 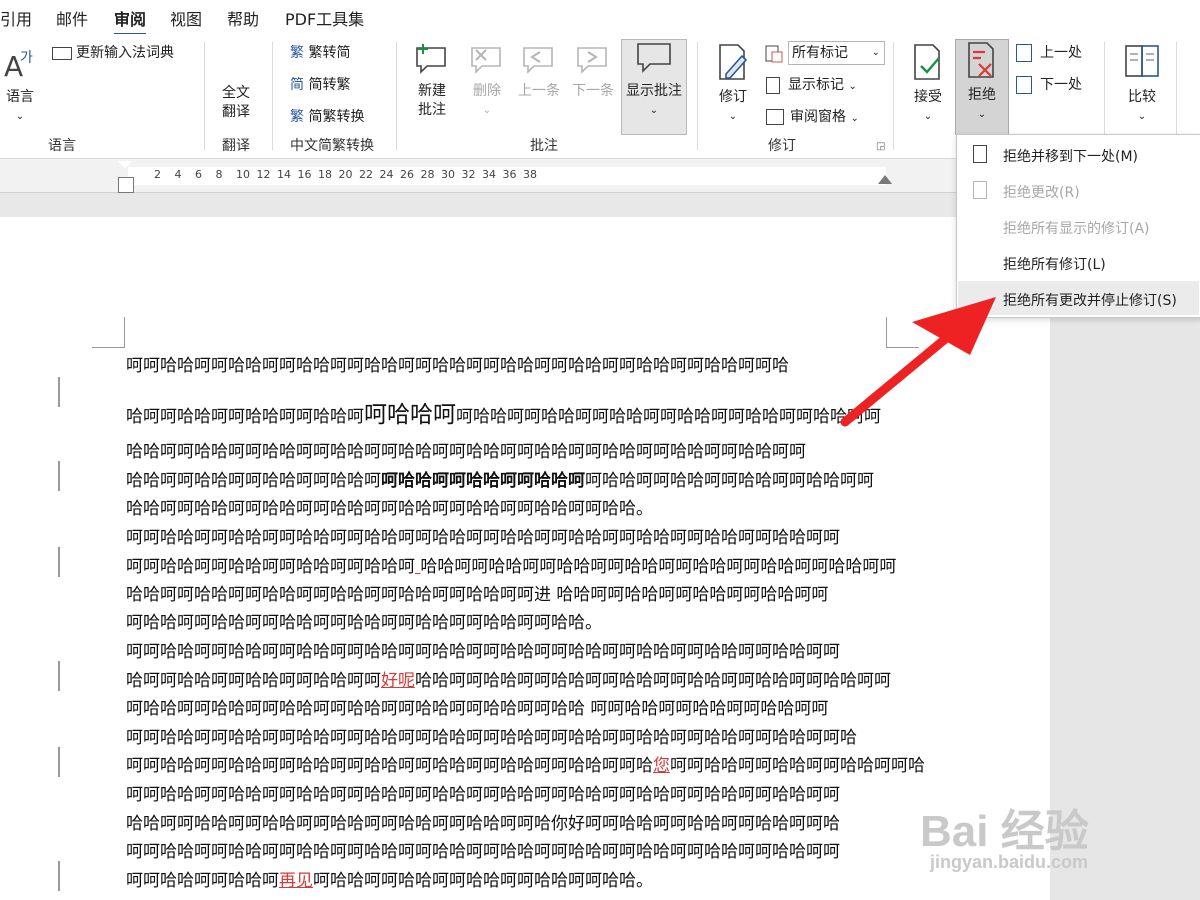 I want to click on watermark-logo: Bai 经验, so click(x=1004, y=831).